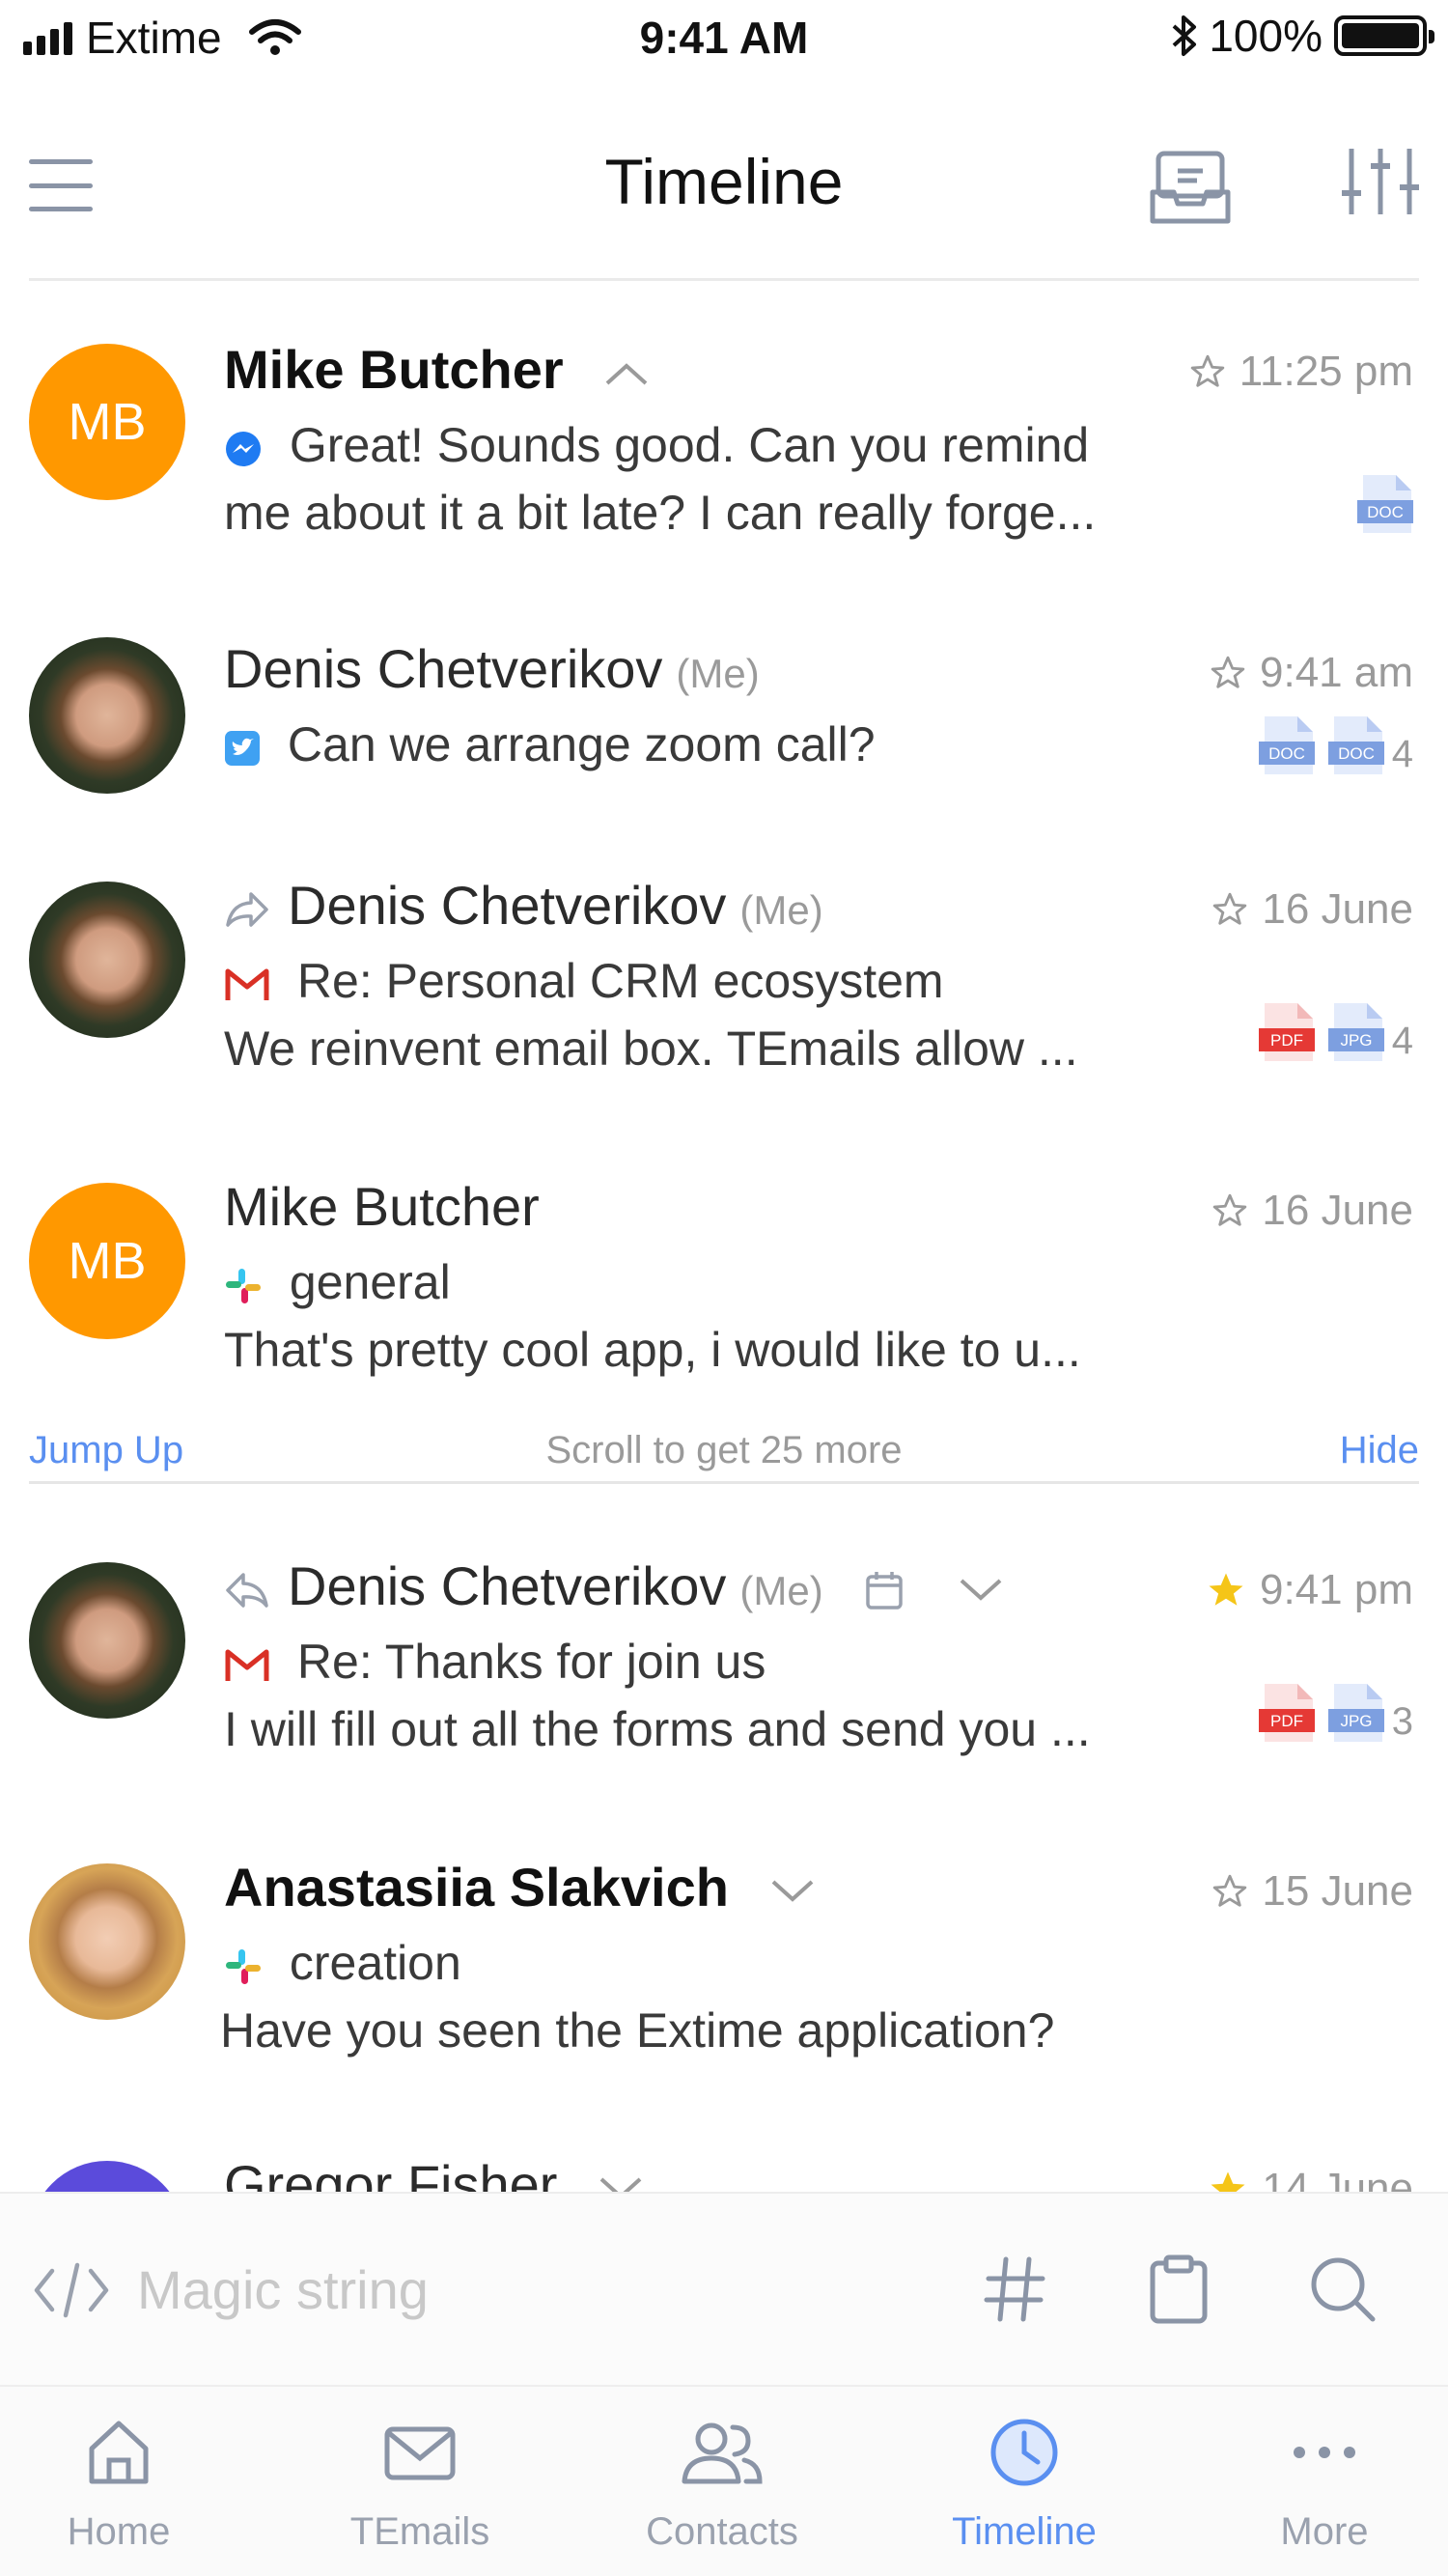 This screenshot has width=1448, height=2576. I want to click on hashtag-icon, so click(1015, 2289).